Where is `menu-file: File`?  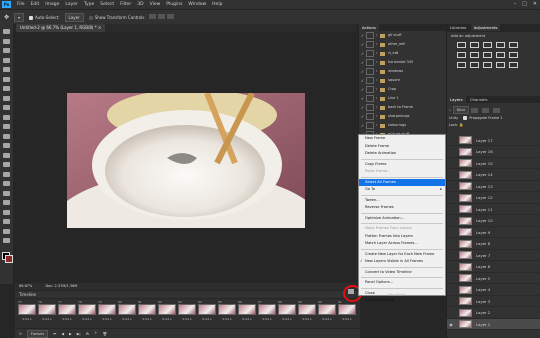 menu-file: File is located at coordinates (21, 4).